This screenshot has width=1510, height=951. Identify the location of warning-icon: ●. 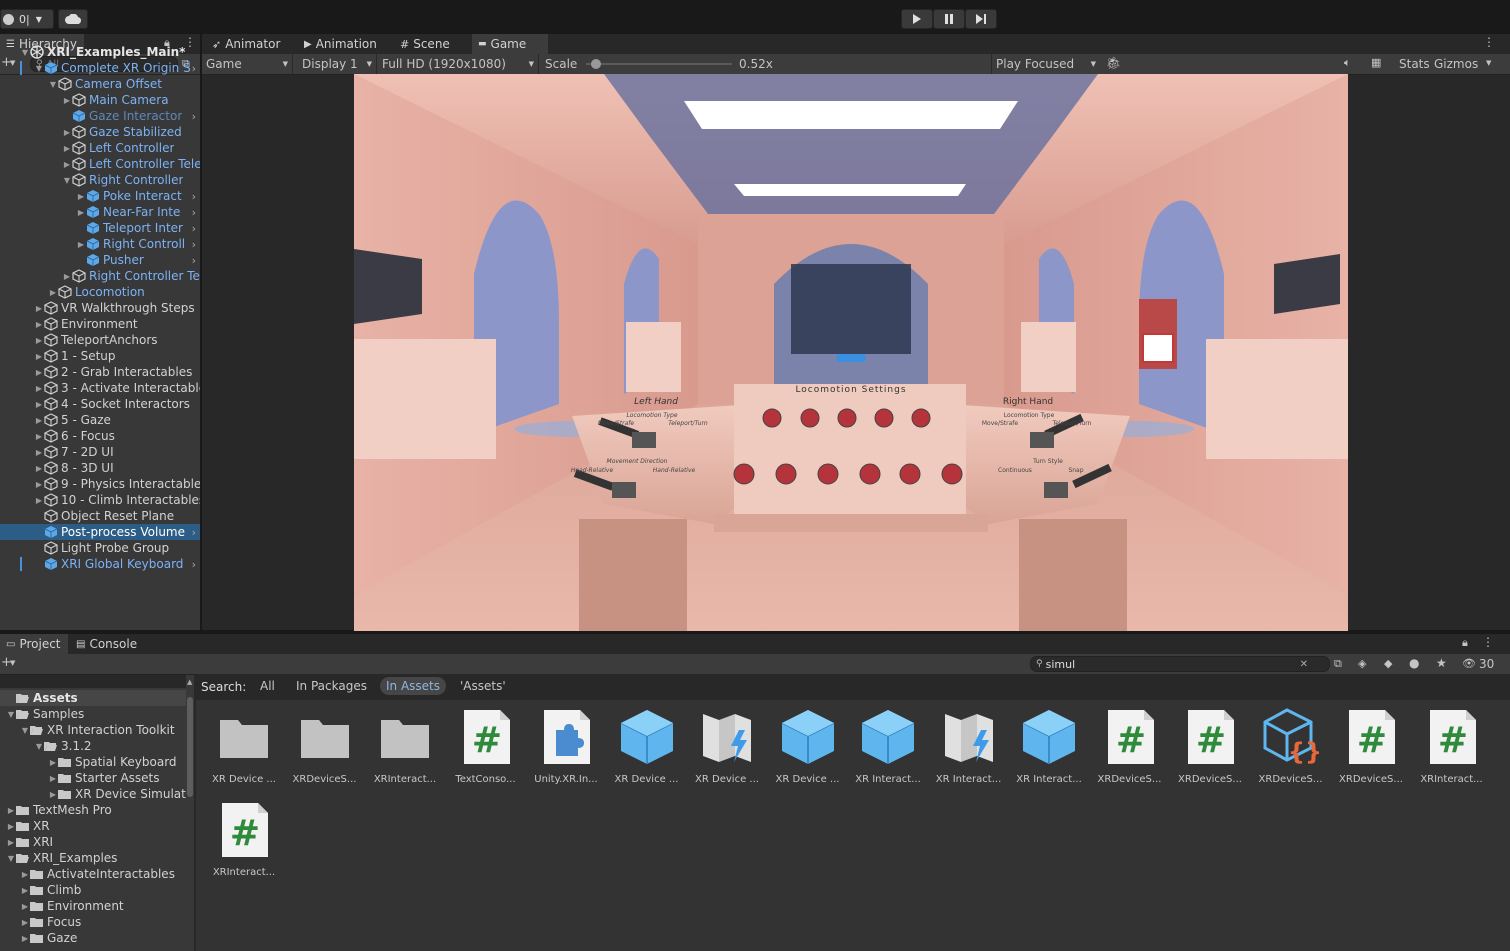
(1414, 663).